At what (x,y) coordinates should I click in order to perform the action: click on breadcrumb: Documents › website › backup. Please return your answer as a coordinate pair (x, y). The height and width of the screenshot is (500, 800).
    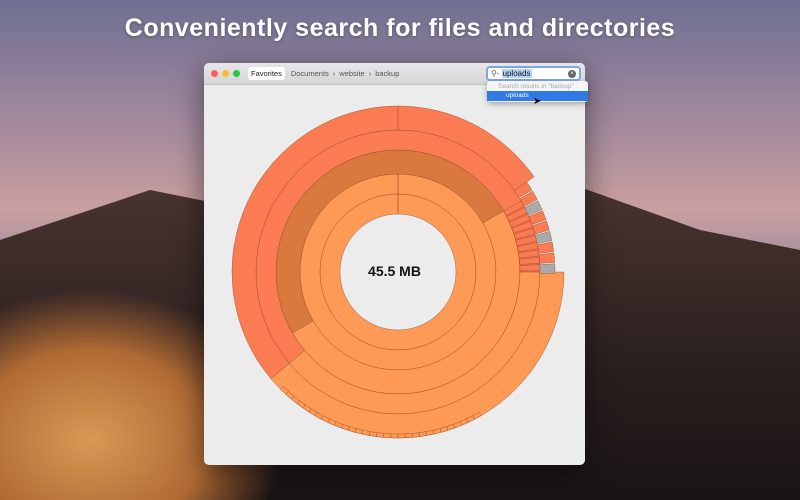
    Looking at the image, I should click on (345, 73).